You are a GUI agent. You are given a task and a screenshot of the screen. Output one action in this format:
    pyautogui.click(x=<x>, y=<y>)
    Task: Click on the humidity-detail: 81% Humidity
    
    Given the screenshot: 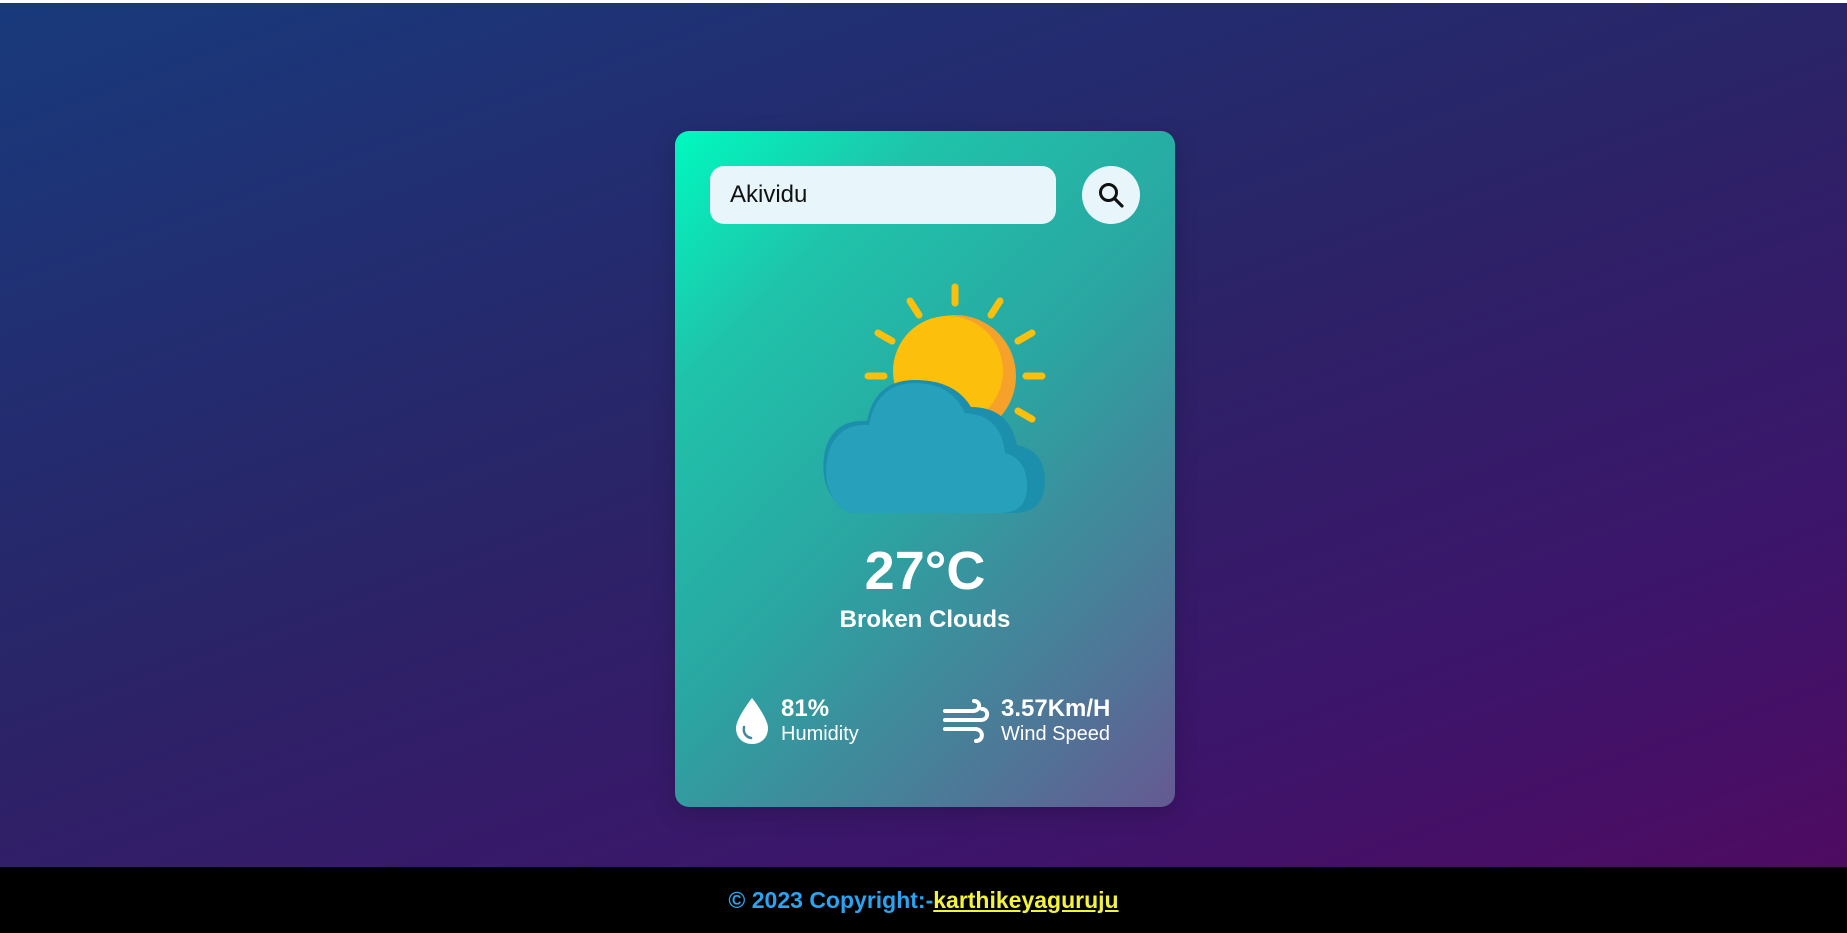 What is the action you would take?
    pyautogui.click(x=796, y=721)
    